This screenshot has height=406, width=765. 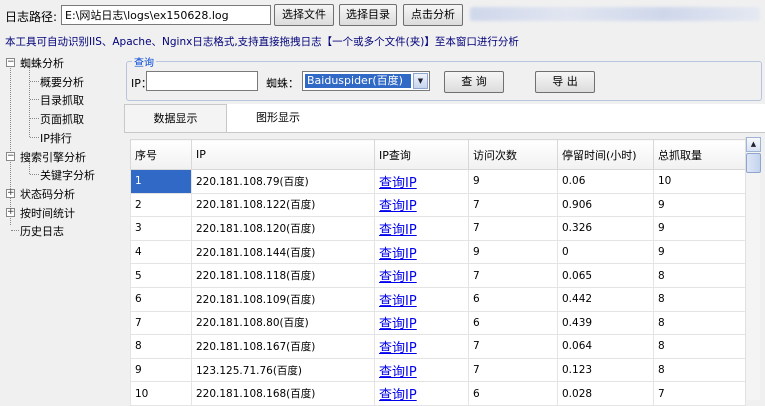 I want to click on cell-index: 7, so click(x=161, y=323).